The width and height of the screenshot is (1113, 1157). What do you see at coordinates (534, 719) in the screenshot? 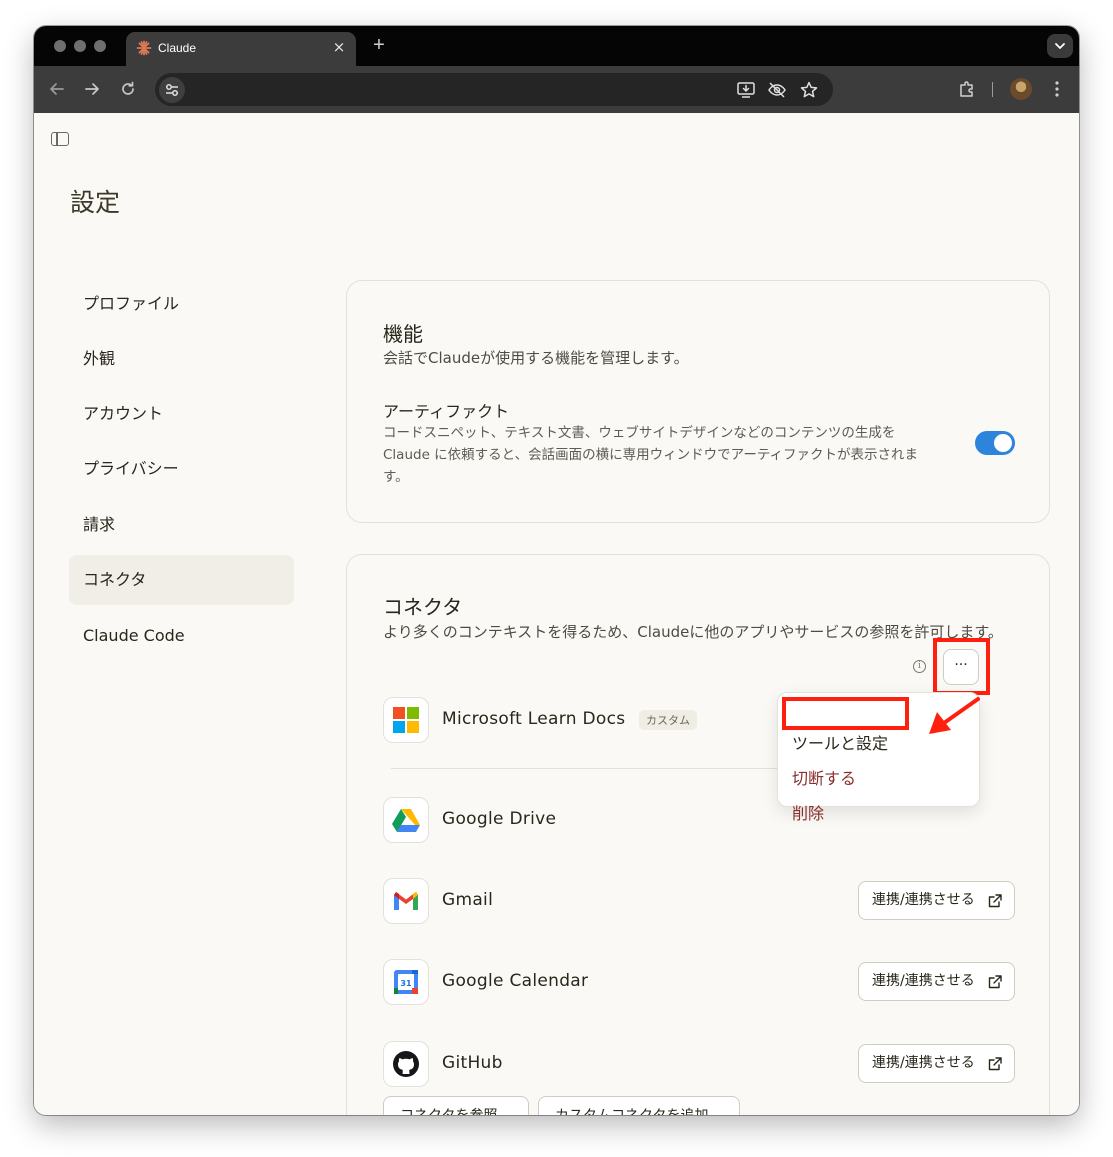
I see `connector-name: Microsoft Learn Docs` at bounding box center [534, 719].